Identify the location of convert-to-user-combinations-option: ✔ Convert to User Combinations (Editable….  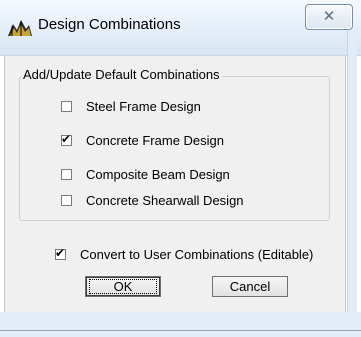
(184, 254).